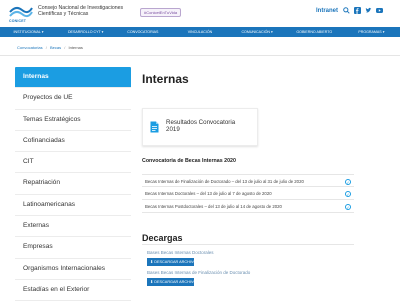  I want to click on sidebar-item-cit: CIT, so click(73, 163).